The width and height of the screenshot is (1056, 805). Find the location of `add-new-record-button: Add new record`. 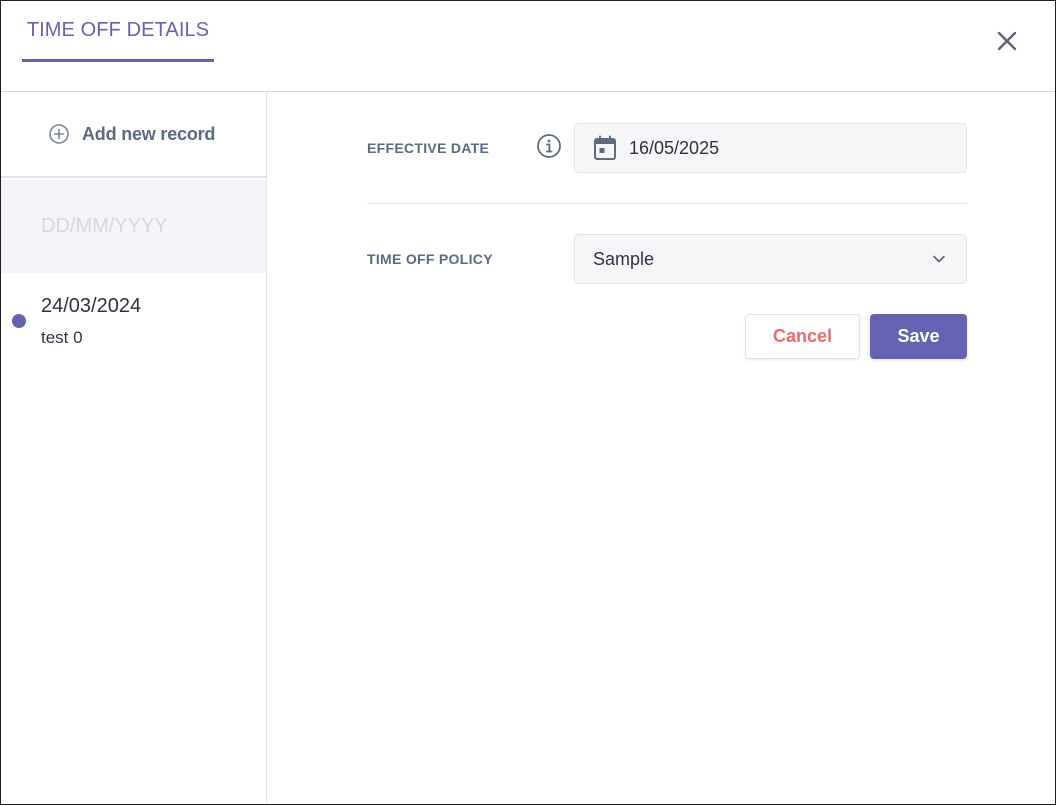

add-new-record-button: Add new record is located at coordinates (133, 135).